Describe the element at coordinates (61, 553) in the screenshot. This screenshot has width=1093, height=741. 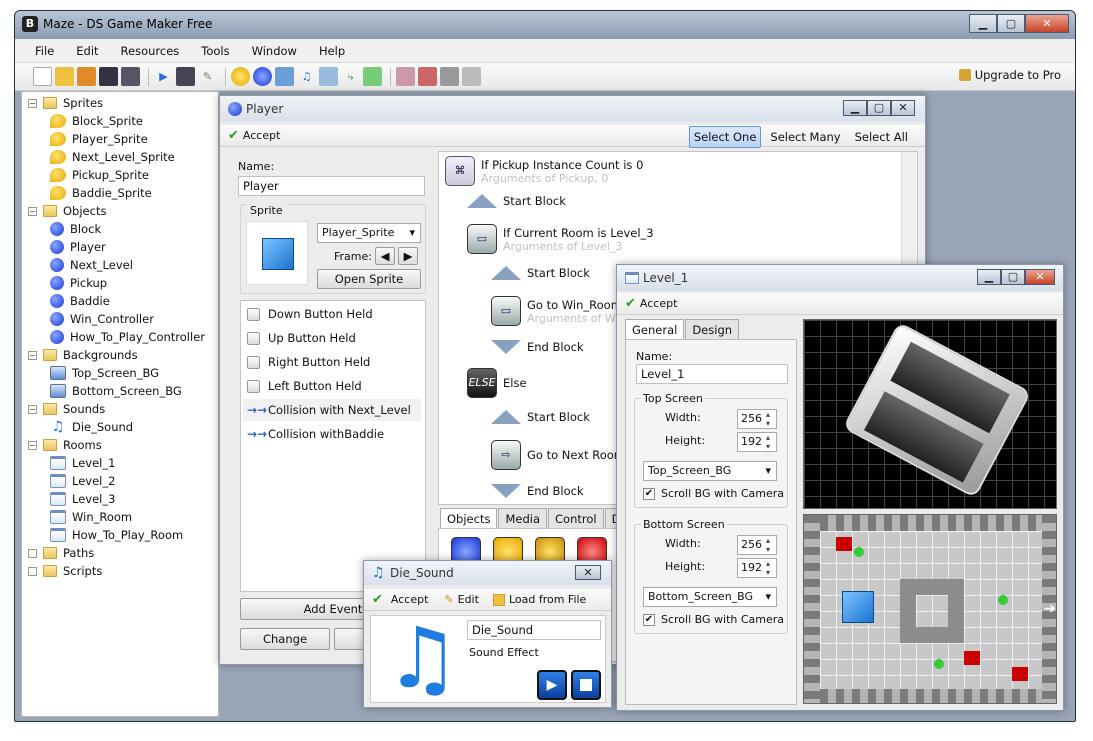
I see `tree-group-paths: Paths` at that location.